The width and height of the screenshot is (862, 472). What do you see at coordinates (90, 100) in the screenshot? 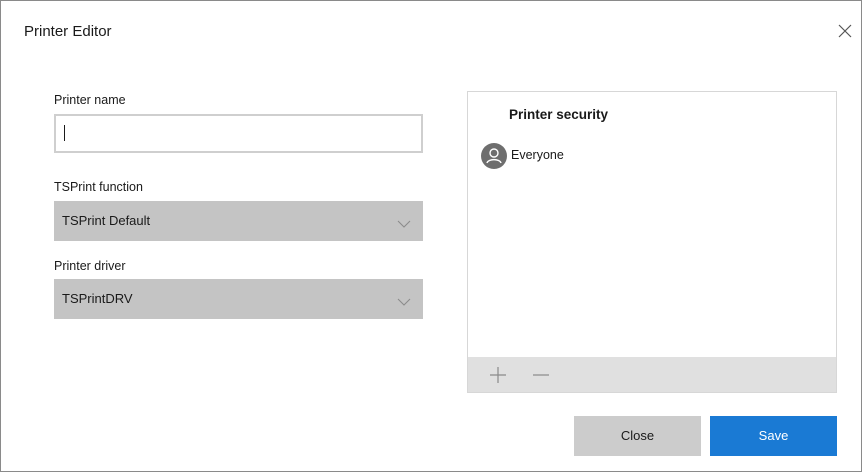
I see `printer-name-label: Printer name` at bounding box center [90, 100].